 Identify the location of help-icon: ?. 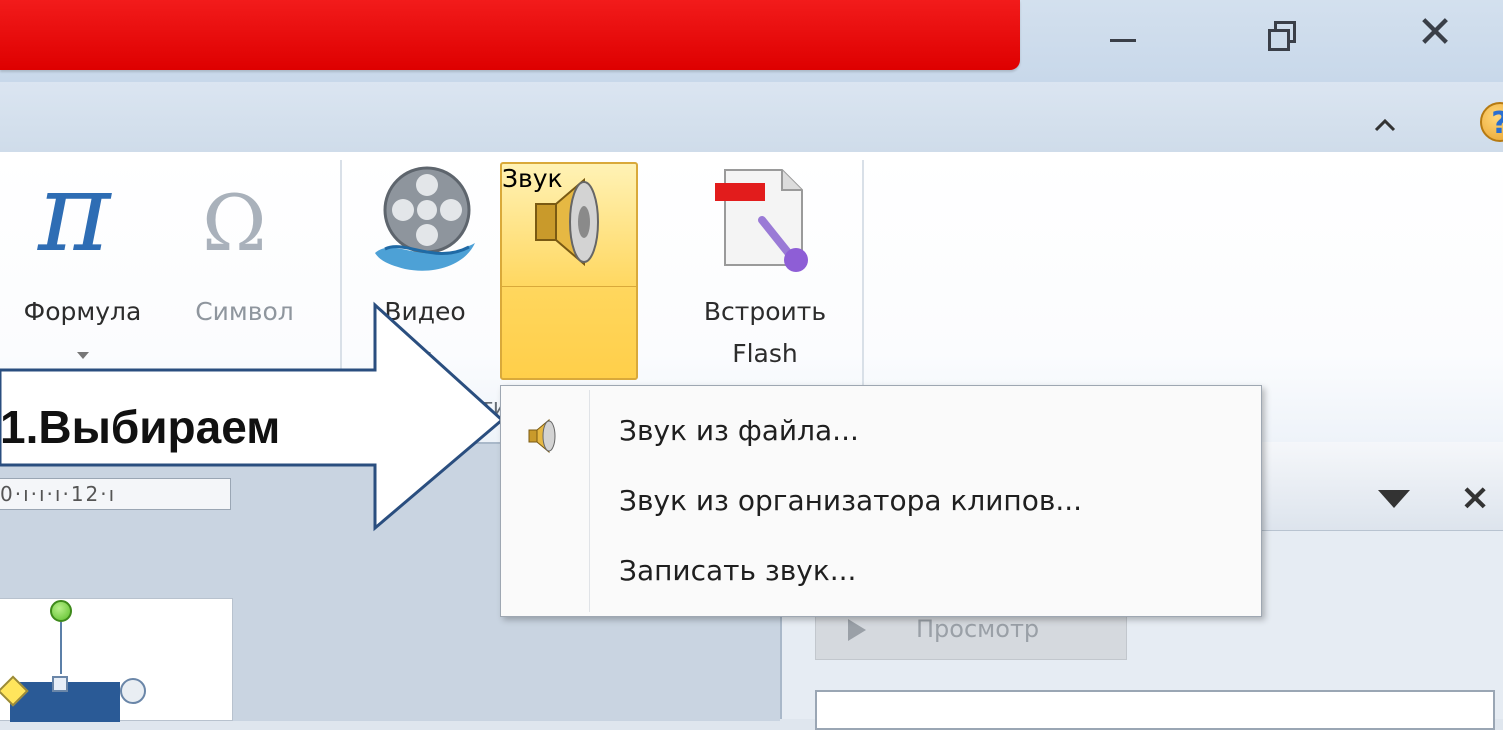
(1491, 122).